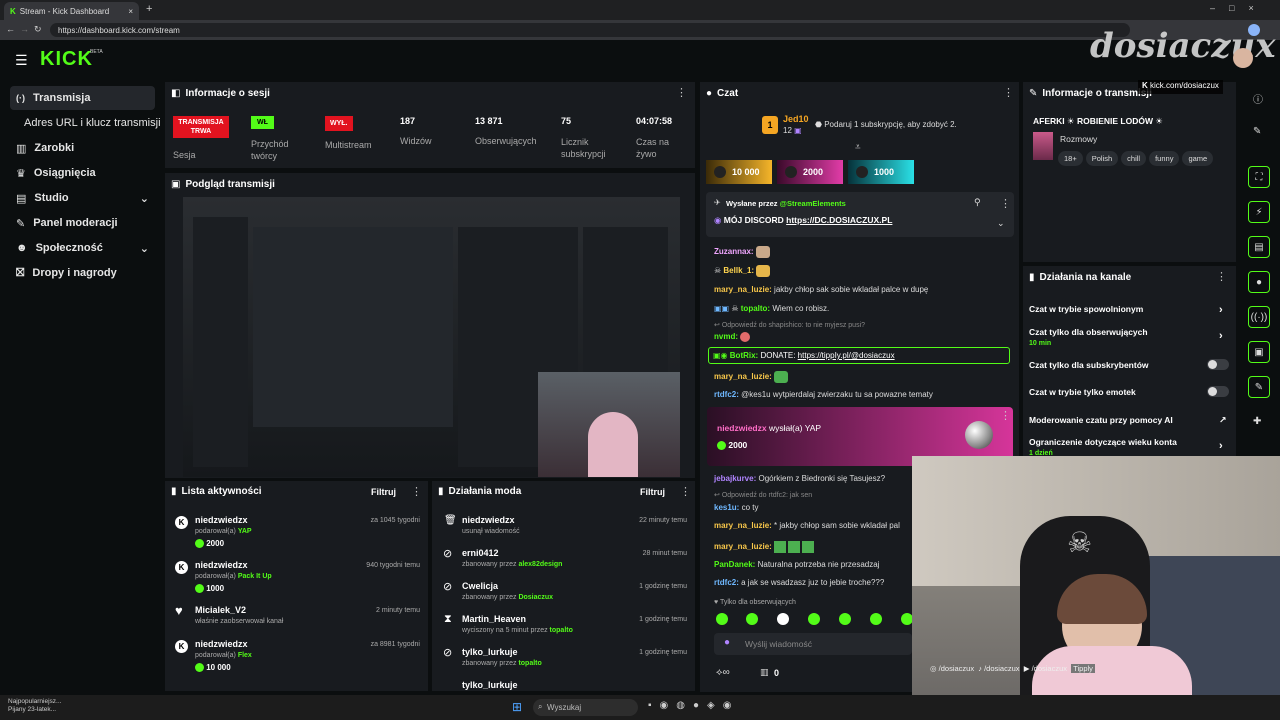 The image size is (1280, 720). What do you see at coordinates (726, 507) in the screenshot?
I see `chat-username: kes1u:` at bounding box center [726, 507].